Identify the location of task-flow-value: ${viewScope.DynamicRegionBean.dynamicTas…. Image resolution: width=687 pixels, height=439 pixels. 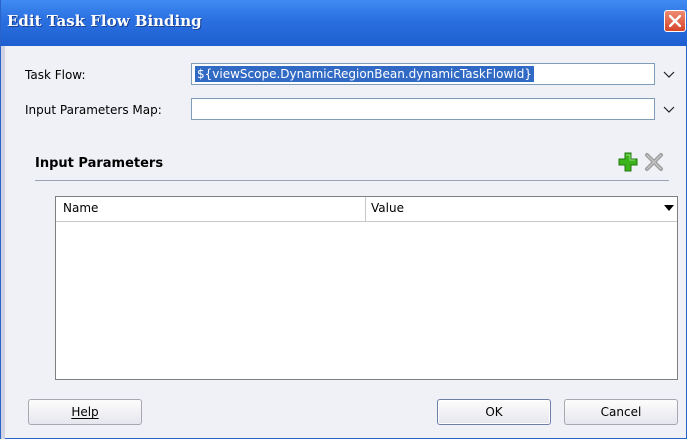
(365, 74).